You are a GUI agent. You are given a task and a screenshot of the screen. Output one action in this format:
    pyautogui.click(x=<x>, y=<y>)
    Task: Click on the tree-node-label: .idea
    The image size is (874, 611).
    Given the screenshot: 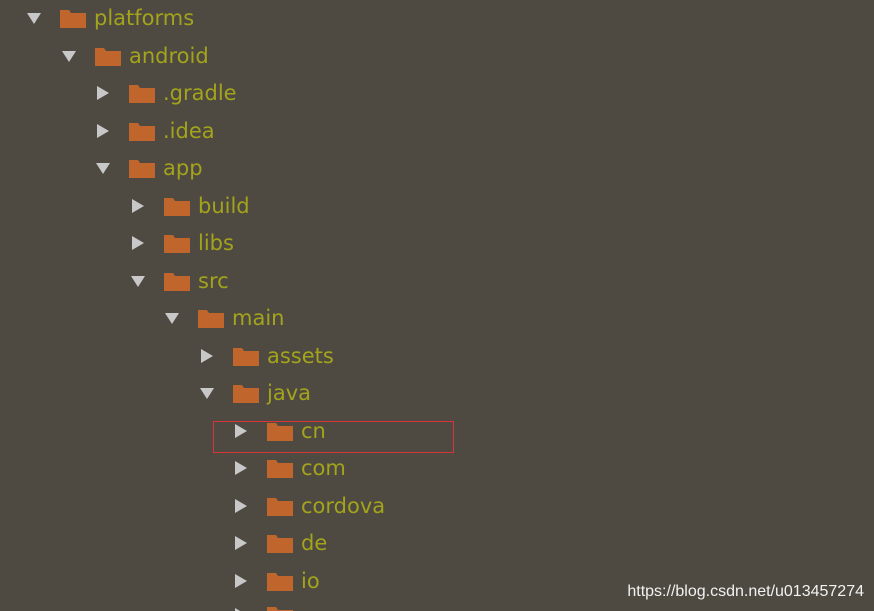 What is the action you would take?
    pyautogui.click(x=189, y=131)
    